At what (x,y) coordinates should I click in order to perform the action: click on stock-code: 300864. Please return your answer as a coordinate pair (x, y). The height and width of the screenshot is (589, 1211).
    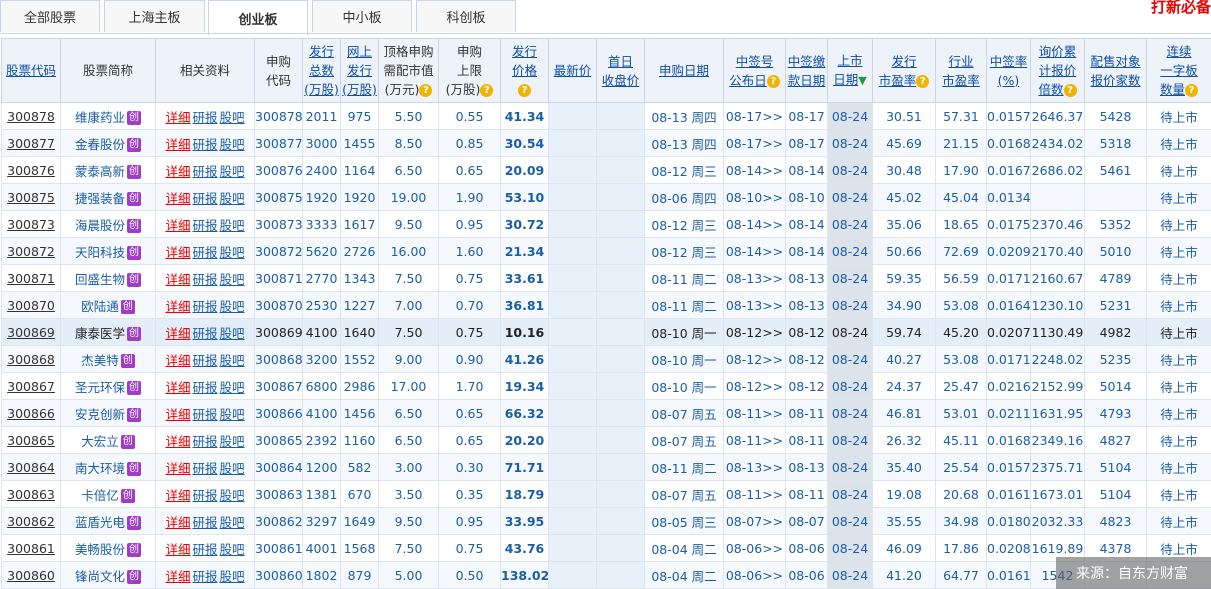
    Looking at the image, I should click on (31, 467).